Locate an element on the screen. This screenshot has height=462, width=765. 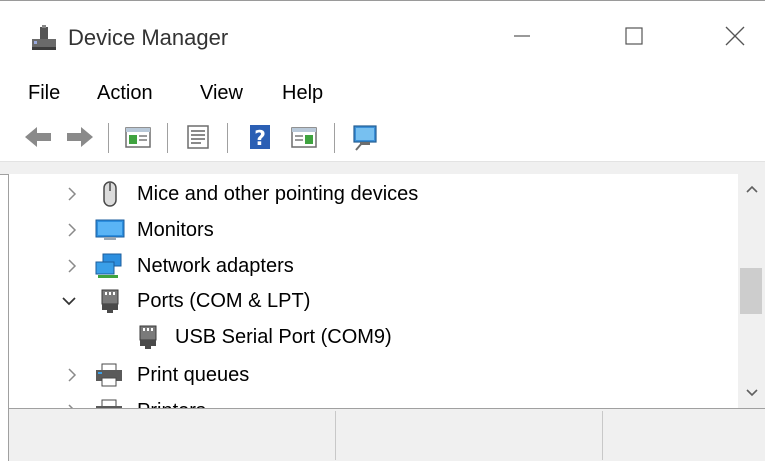
chevron-up-icon is located at coordinates (751, 189).